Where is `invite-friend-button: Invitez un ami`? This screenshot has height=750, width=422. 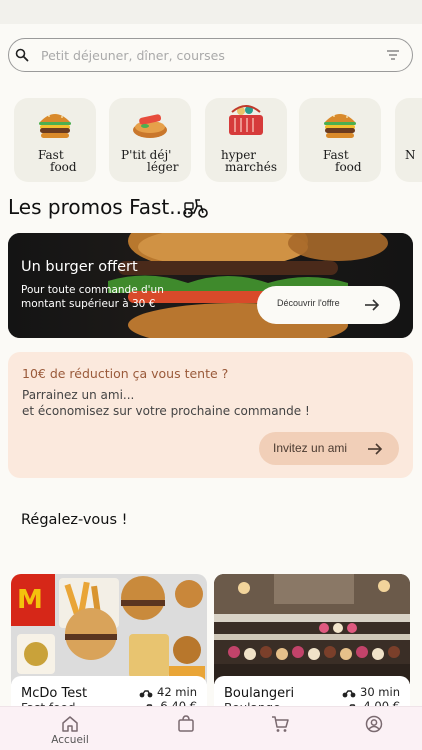 invite-friend-button: Invitez un ami is located at coordinates (329, 448).